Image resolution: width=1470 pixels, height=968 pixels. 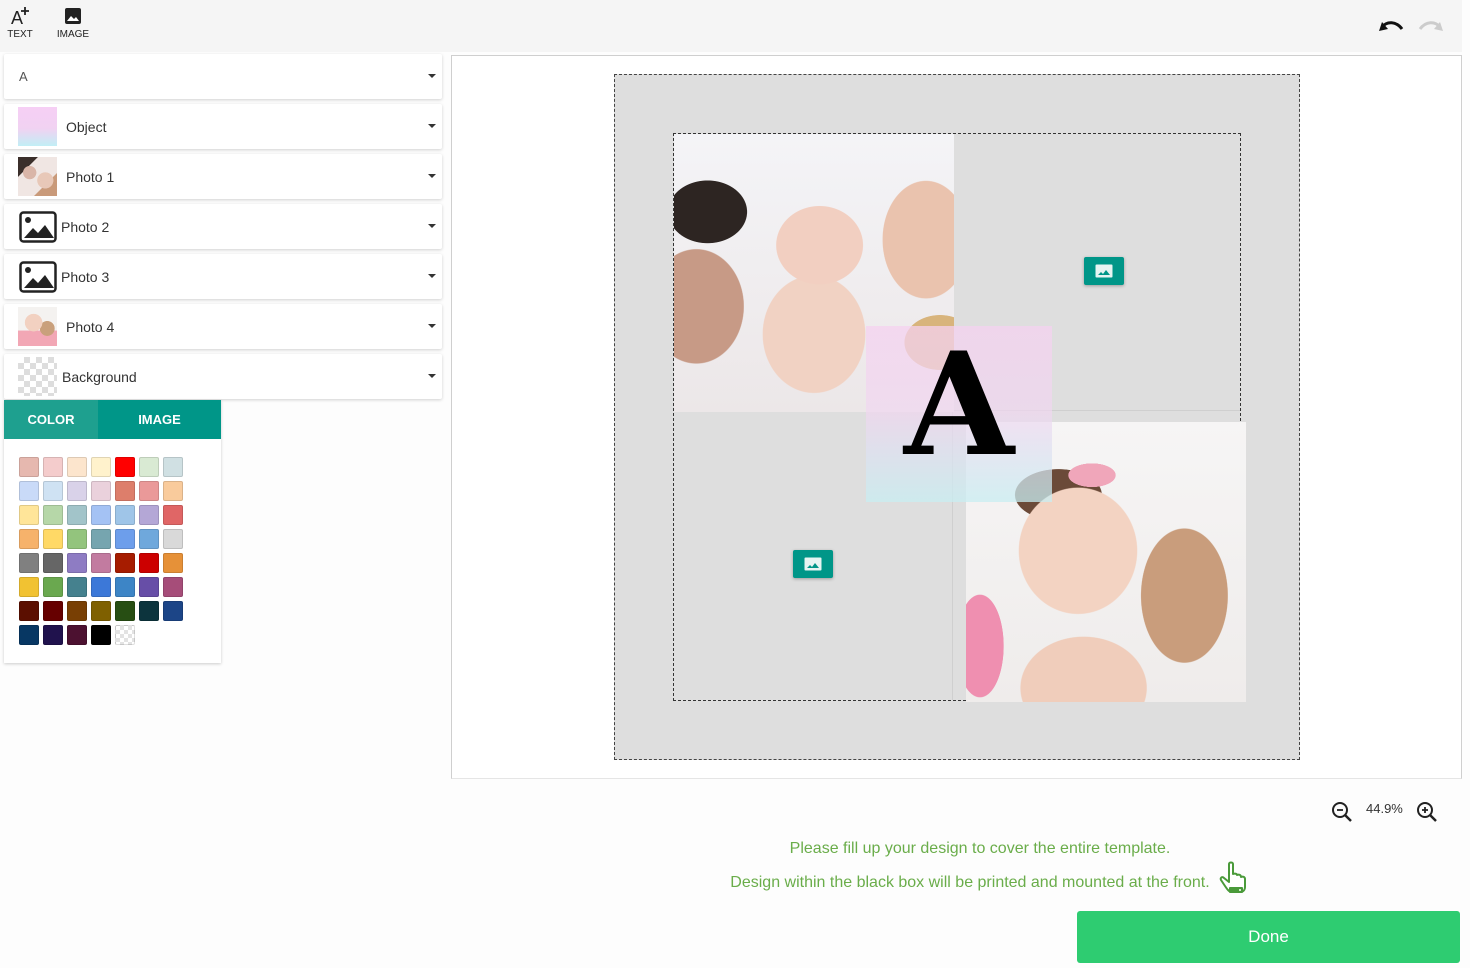 I want to click on tab-color: COLOR, so click(x=51, y=419).